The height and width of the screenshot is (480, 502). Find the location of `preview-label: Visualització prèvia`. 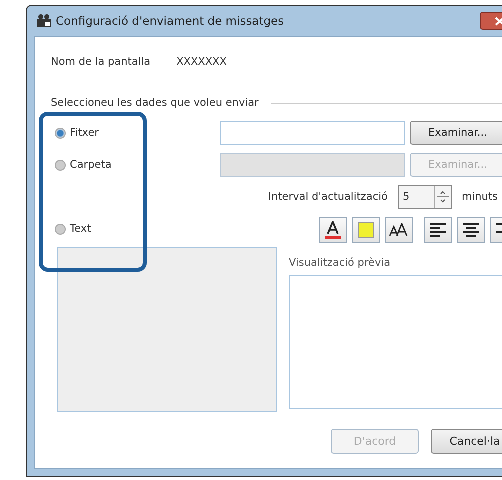

preview-label: Visualització prèvia is located at coordinates (340, 263).